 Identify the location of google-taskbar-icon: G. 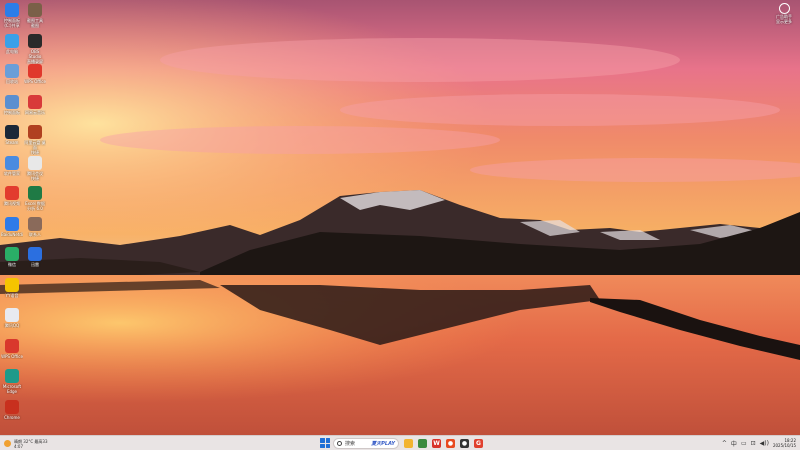
(478, 443).